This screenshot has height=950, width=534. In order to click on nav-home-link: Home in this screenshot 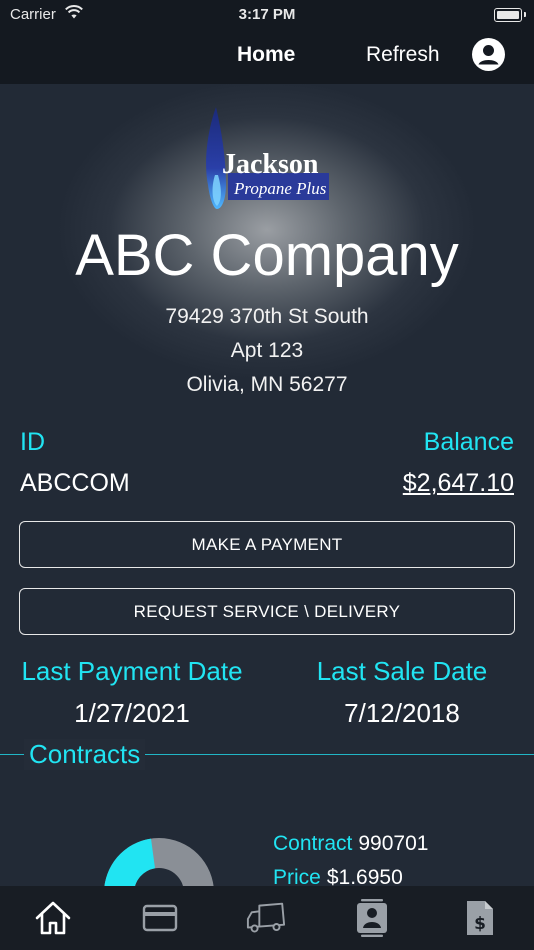, I will do `click(266, 55)`.